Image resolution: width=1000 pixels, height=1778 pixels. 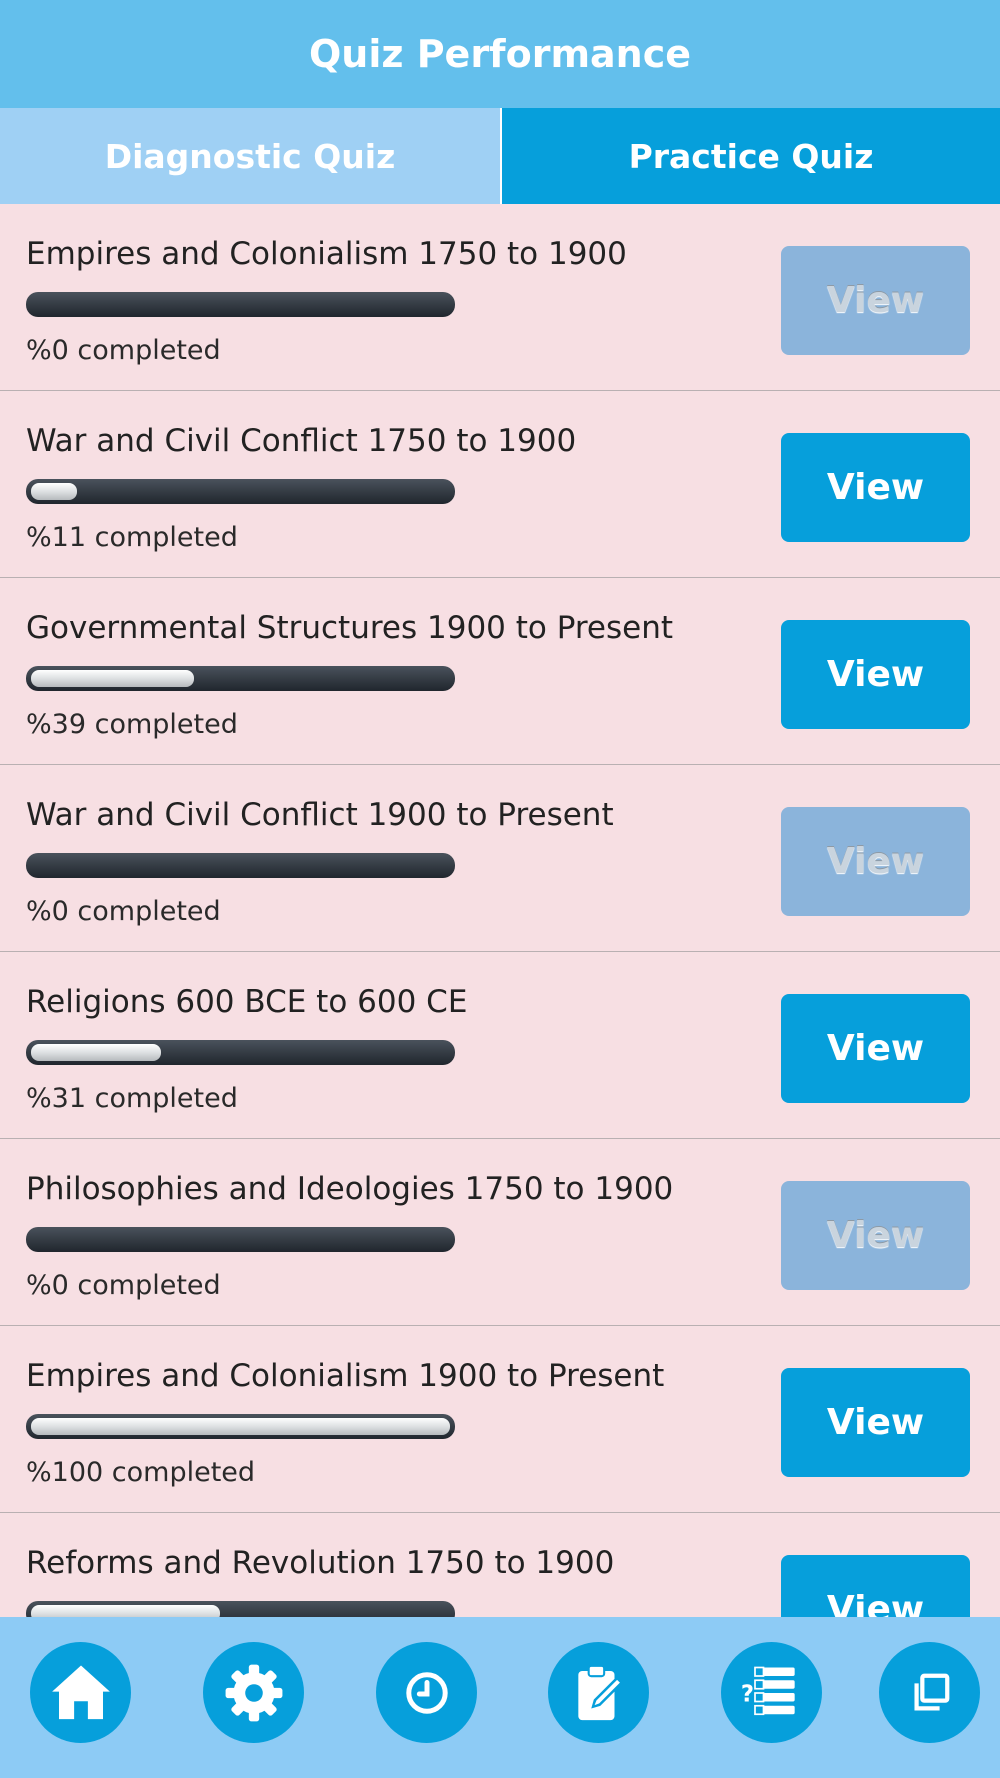 I want to click on quiz-topic-title: Empires and Colonialism 1750 to 1900, so click(x=326, y=254).